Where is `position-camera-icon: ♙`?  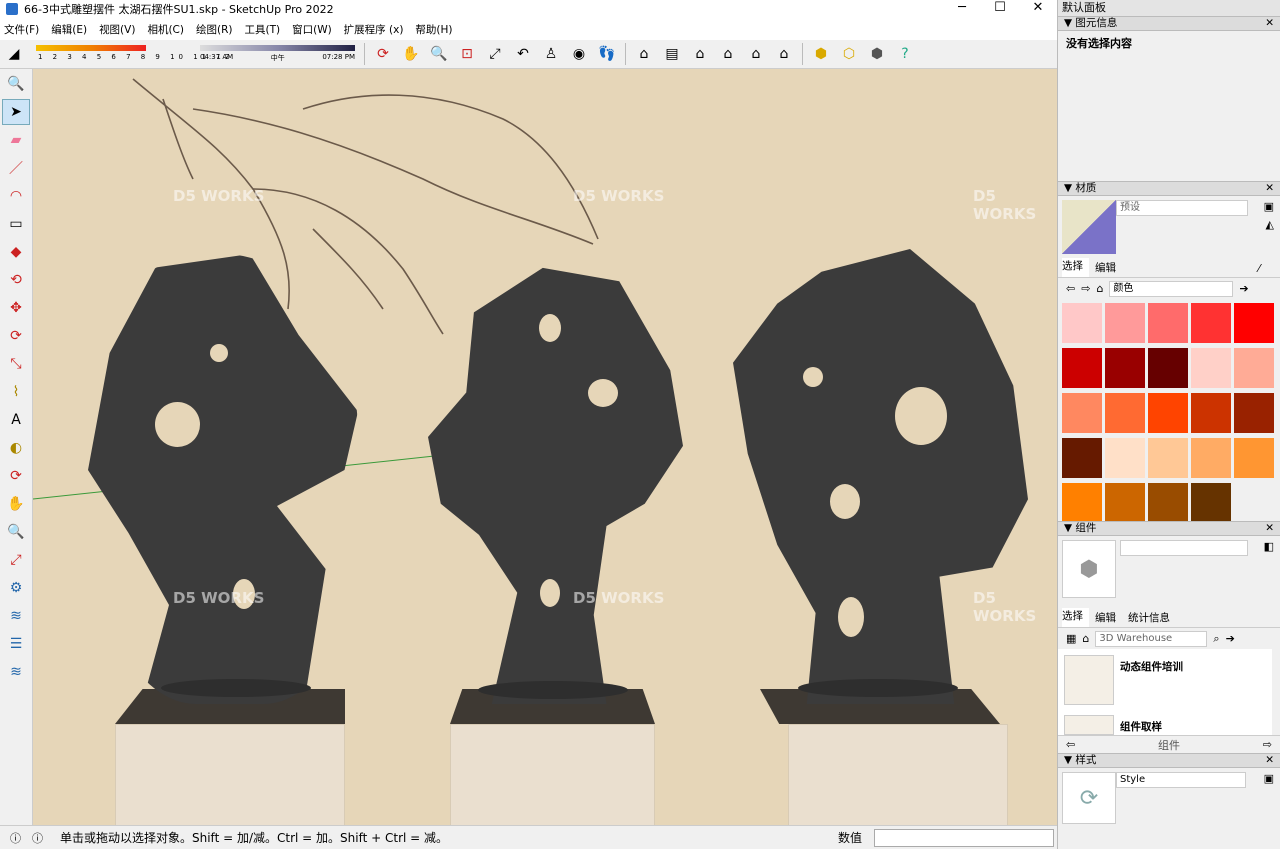 position-camera-icon: ♙ is located at coordinates (551, 54).